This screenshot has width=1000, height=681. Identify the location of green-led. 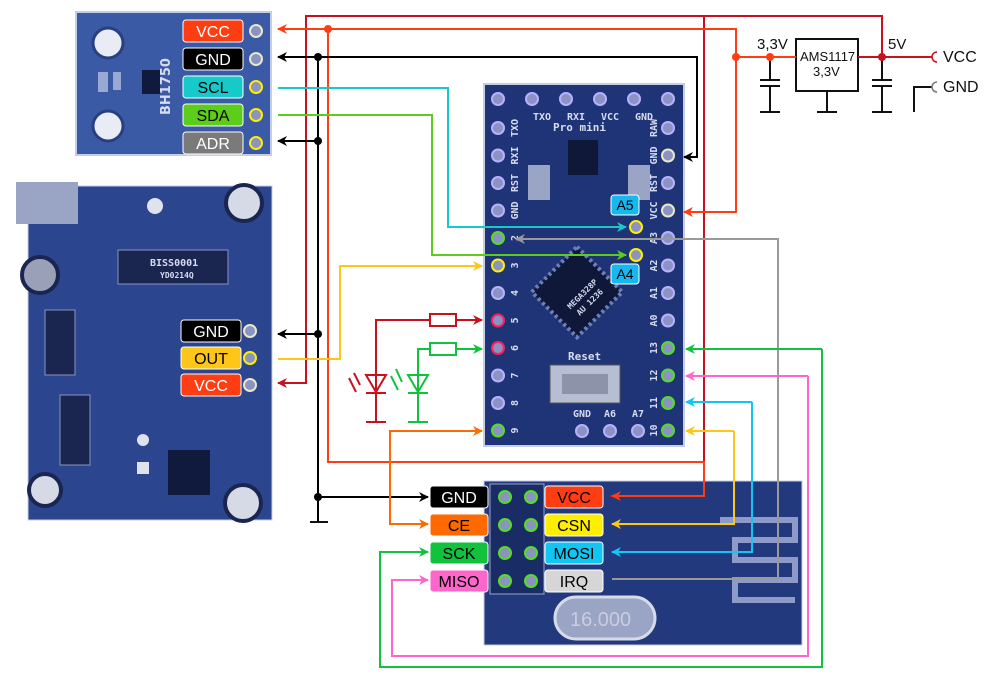
(423, 382).